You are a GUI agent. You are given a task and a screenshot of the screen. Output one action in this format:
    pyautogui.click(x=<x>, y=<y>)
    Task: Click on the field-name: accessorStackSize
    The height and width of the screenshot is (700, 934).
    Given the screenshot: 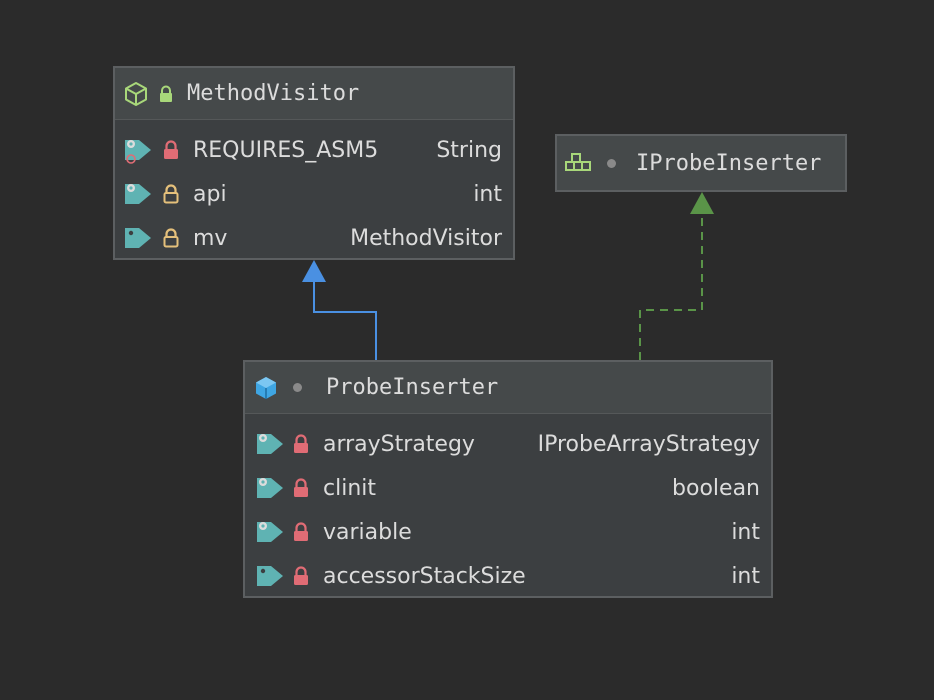 What is the action you would take?
    pyautogui.click(x=424, y=576)
    